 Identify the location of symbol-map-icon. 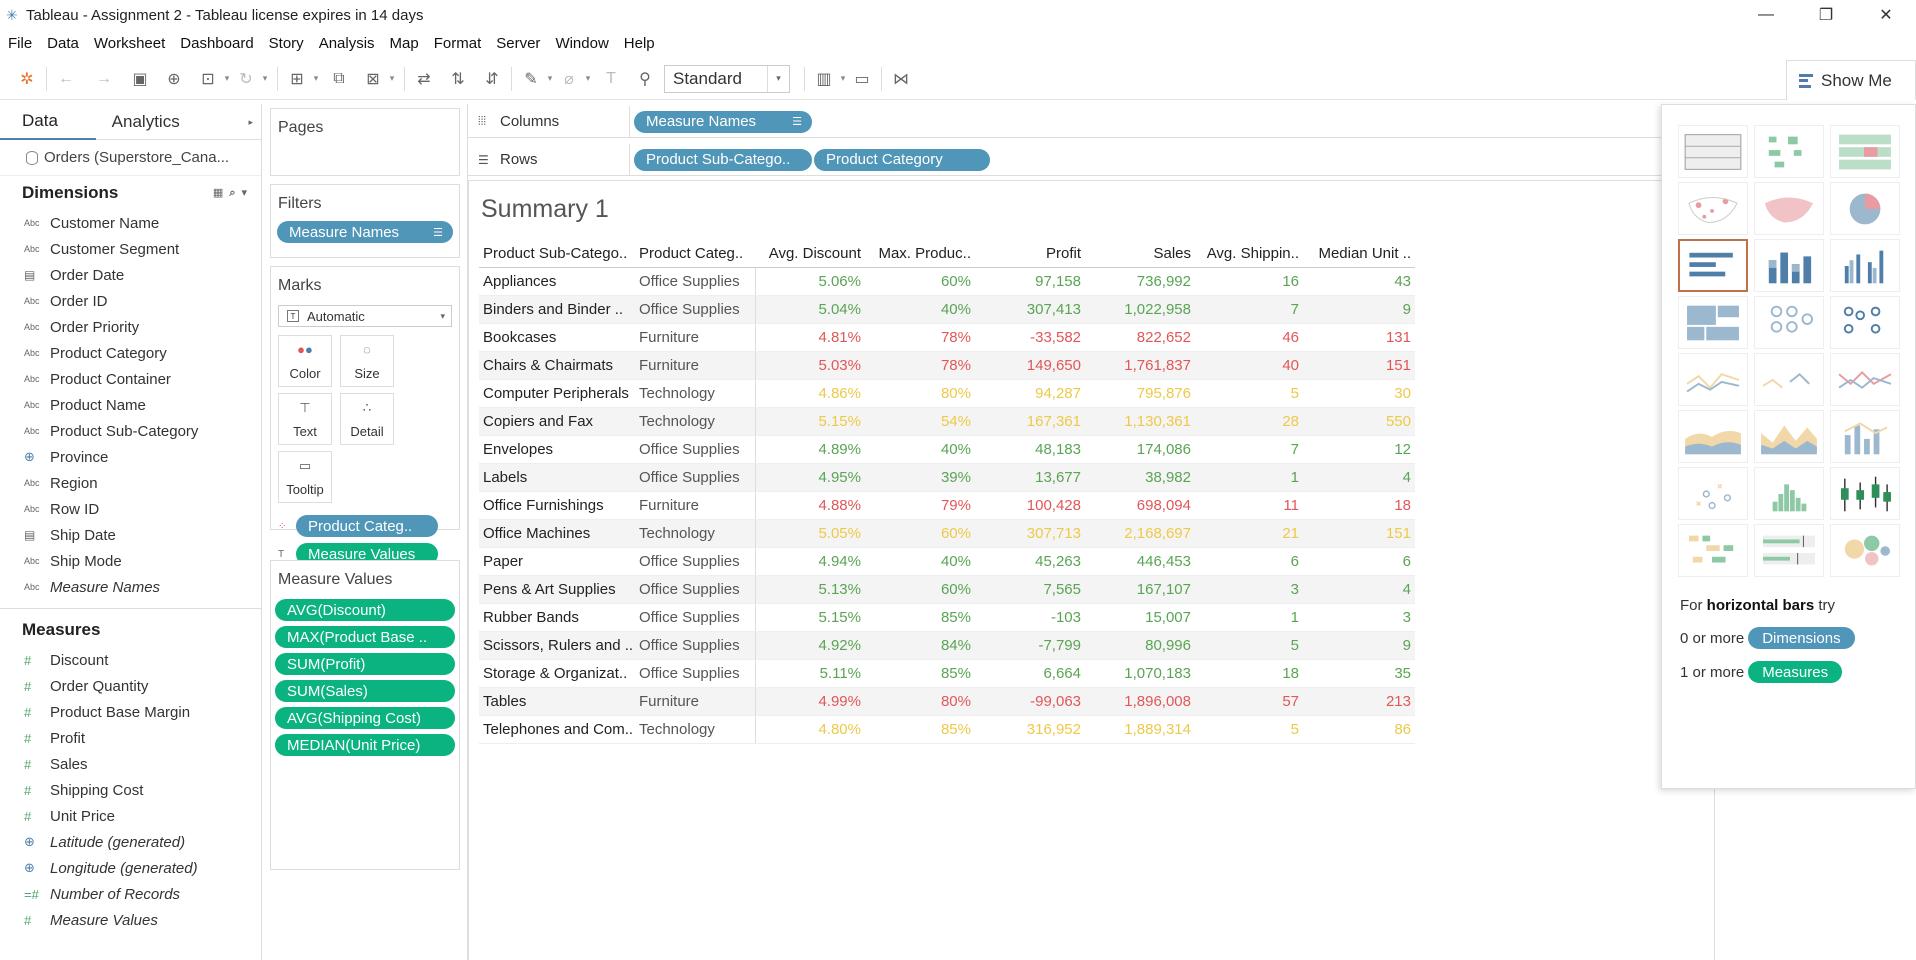
(1713, 208).